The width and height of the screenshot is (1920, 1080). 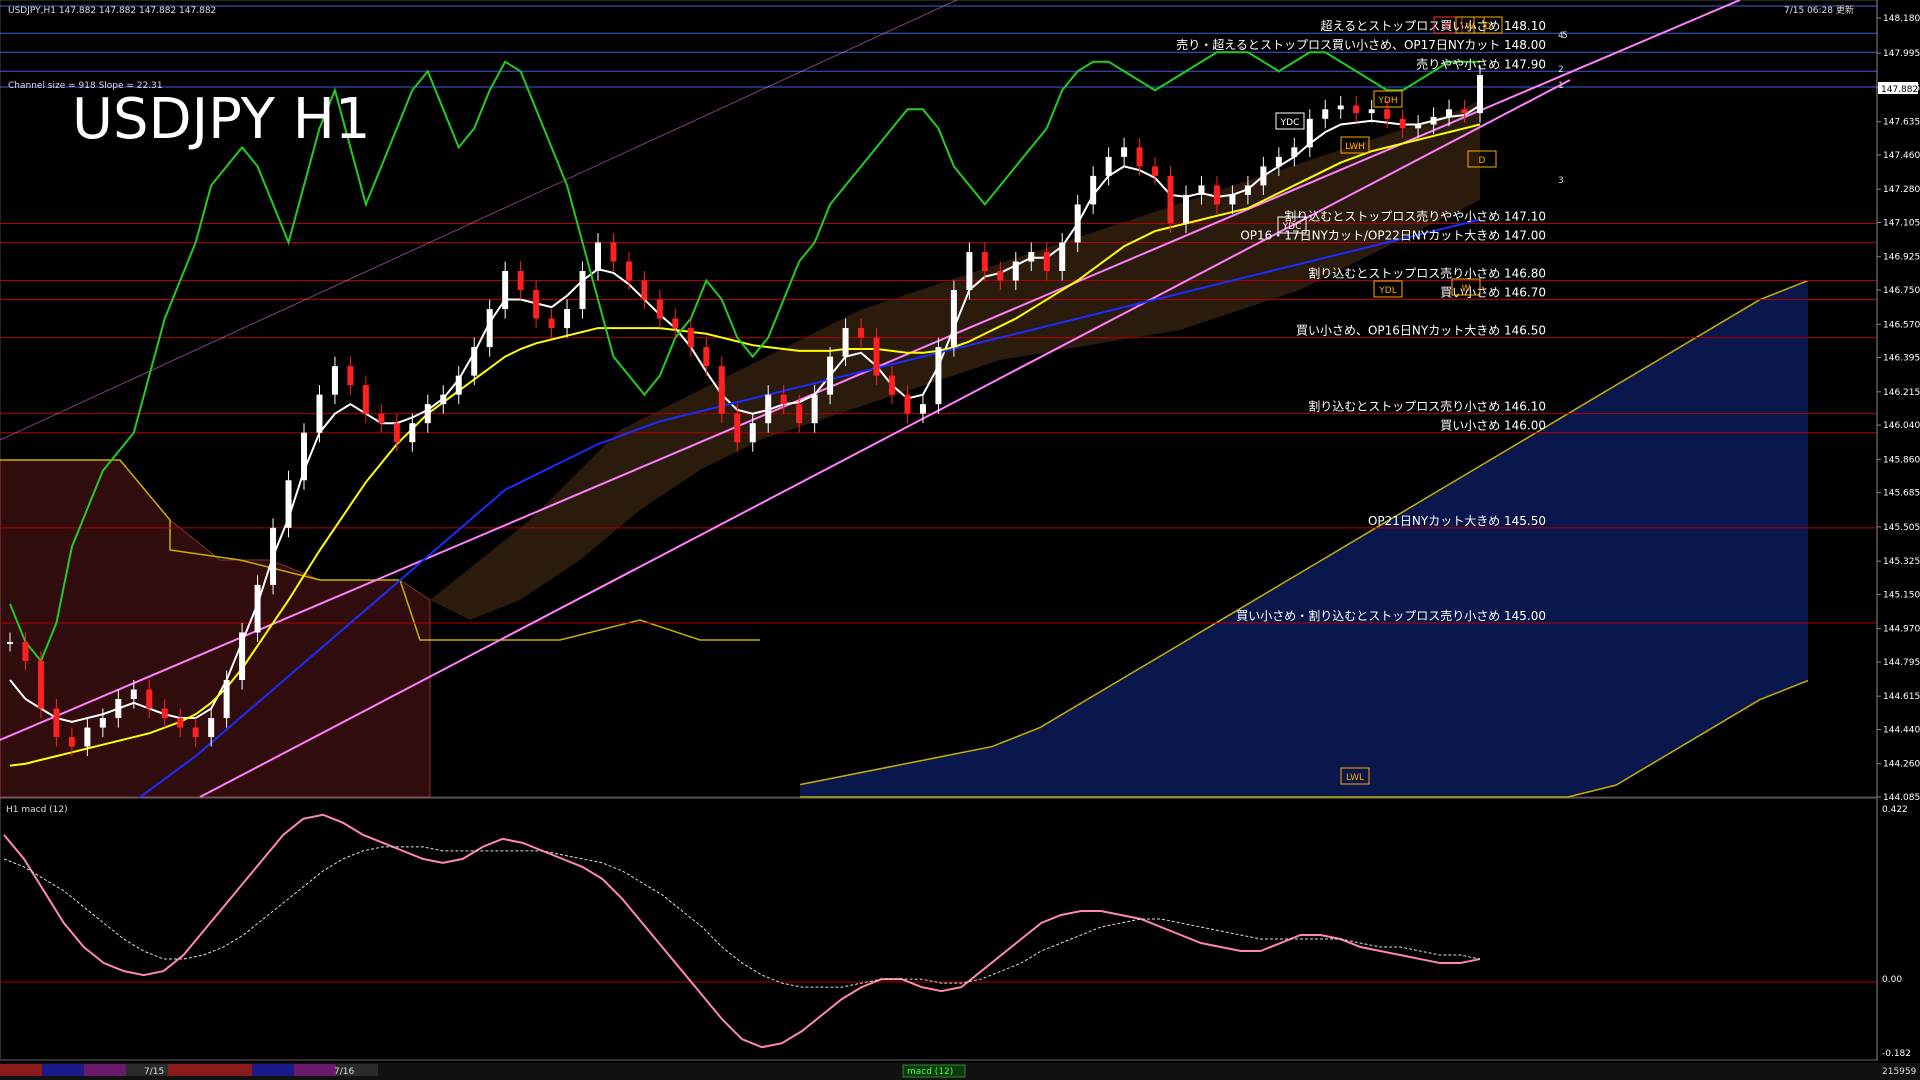 I want to click on price-tick-label: 147.280, so click(x=1901, y=190).